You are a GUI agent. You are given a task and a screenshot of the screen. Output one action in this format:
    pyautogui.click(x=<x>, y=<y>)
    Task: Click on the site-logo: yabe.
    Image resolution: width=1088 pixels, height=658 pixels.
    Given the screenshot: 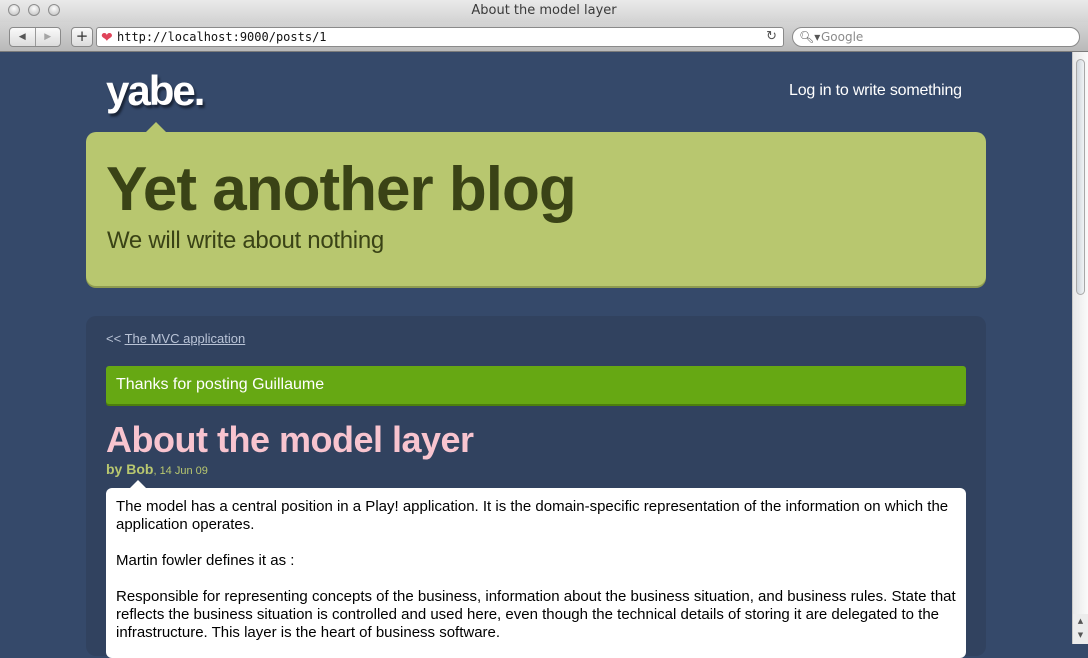 What is the action you would take?
    pyautogui.click(x=155, y=91)
    